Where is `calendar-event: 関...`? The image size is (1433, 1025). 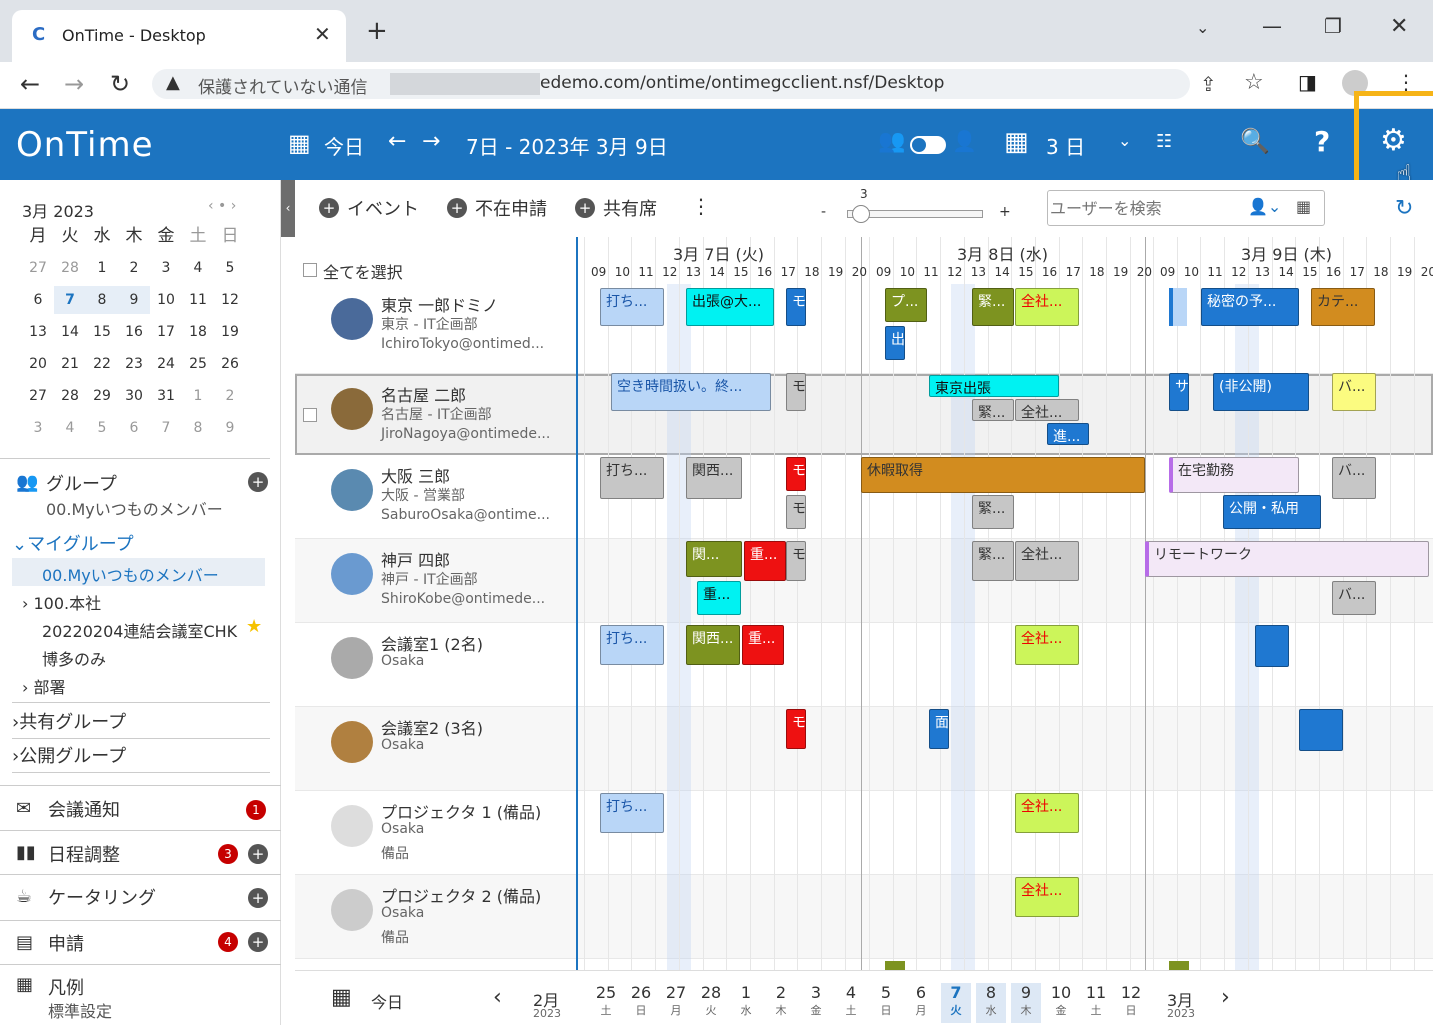
calendar-event: 関... is located at coordinates (714, 559).